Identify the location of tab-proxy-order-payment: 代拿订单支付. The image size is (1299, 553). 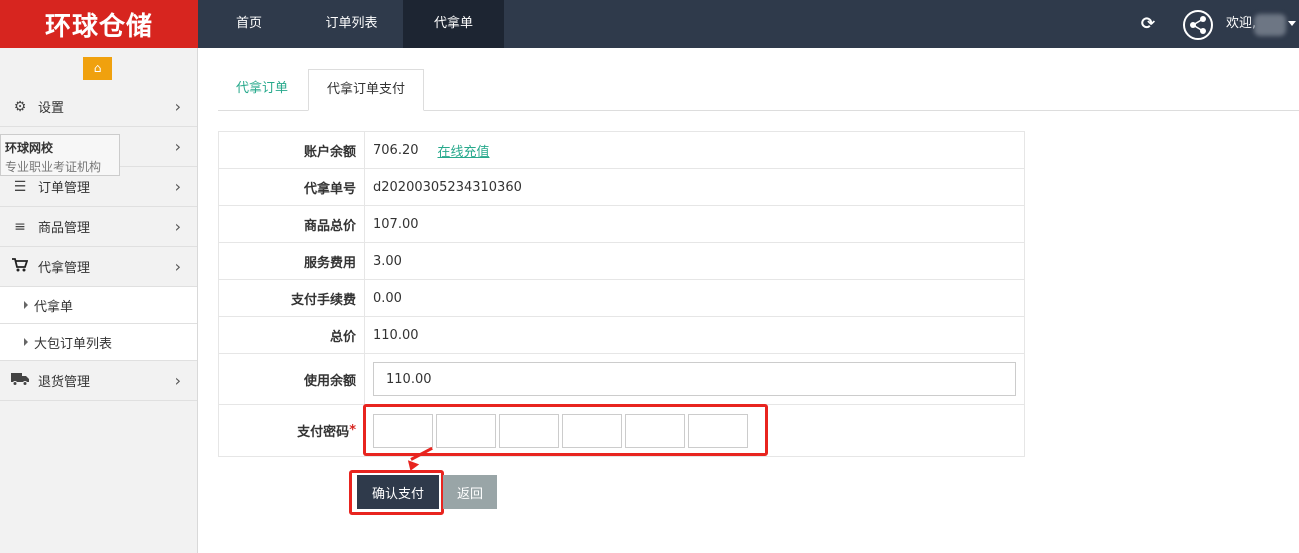
(366, 90).